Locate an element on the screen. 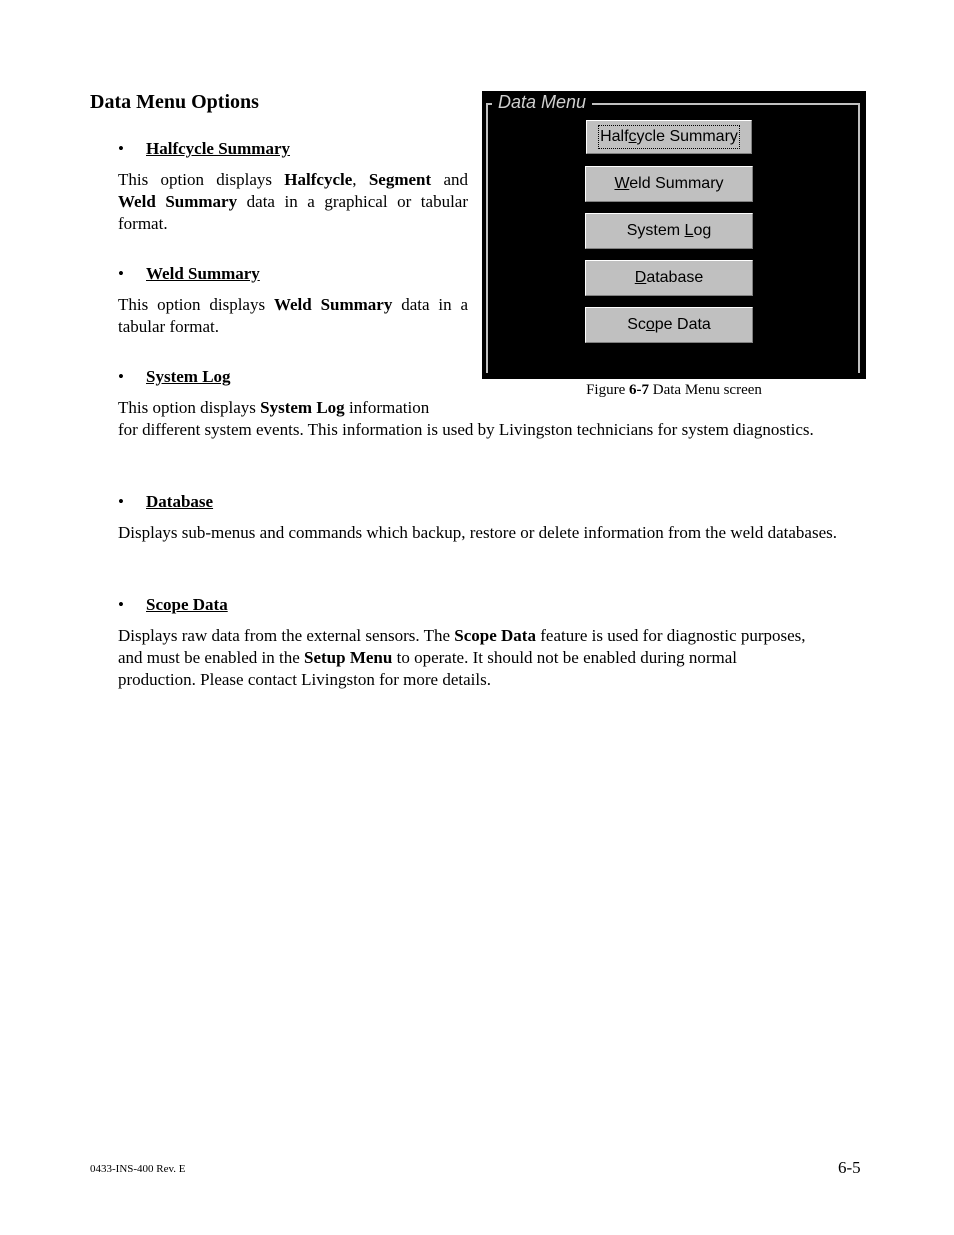 The image size is (954, 1235). data-menu-title: Data Menu is located at coordinates (542, 102).